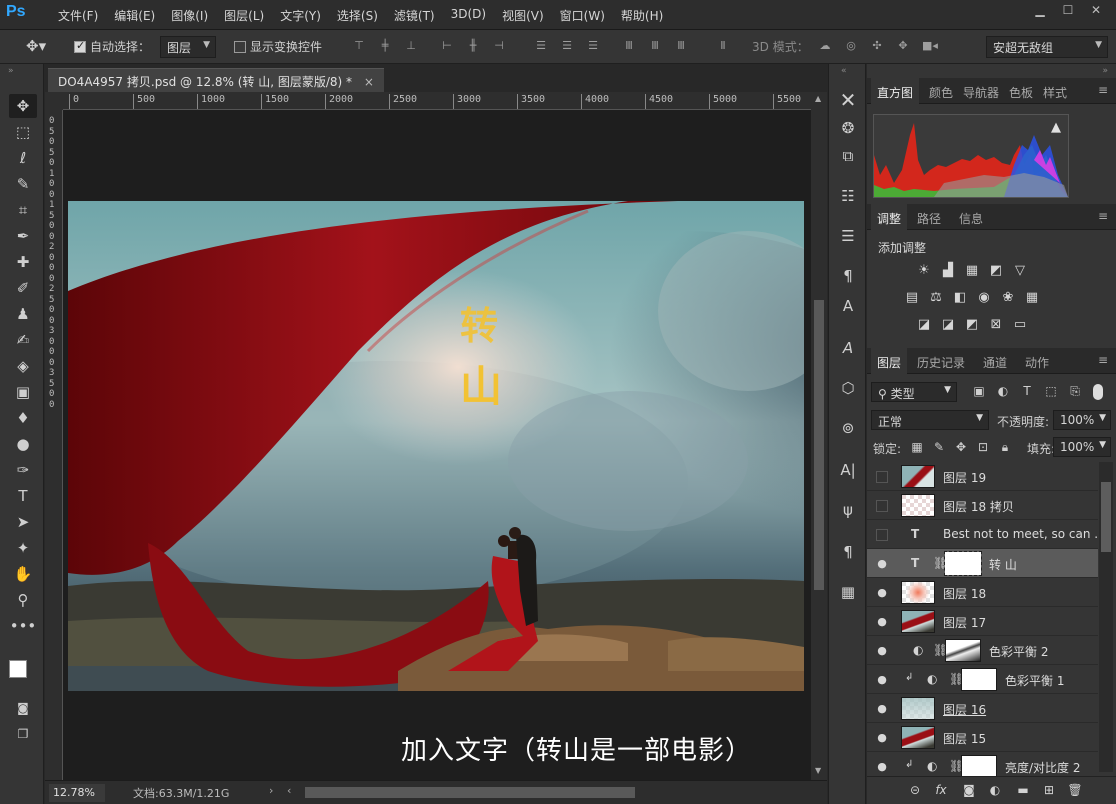  Describe the element at coordinates (1049, 791) in the screenshot. I see `new-layer-icon: ⊞` at that location.